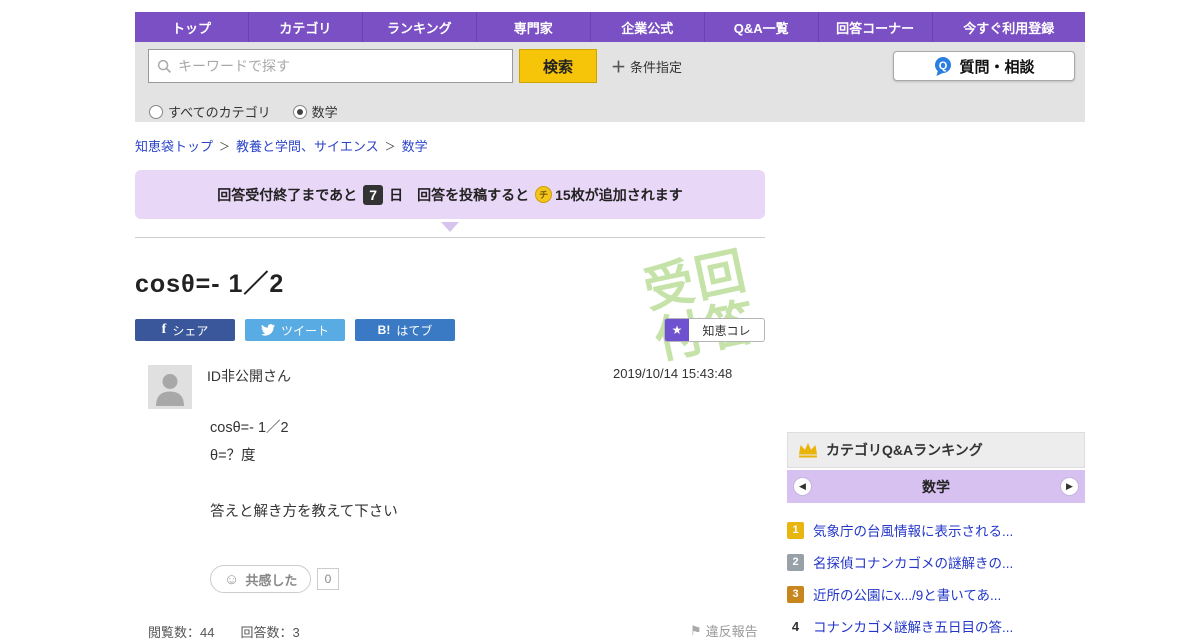  What do you see at coordinates (656, 67) in the screenshot?
I see `advanced-search-label: 条件指定` at bounding box center [656, 67].